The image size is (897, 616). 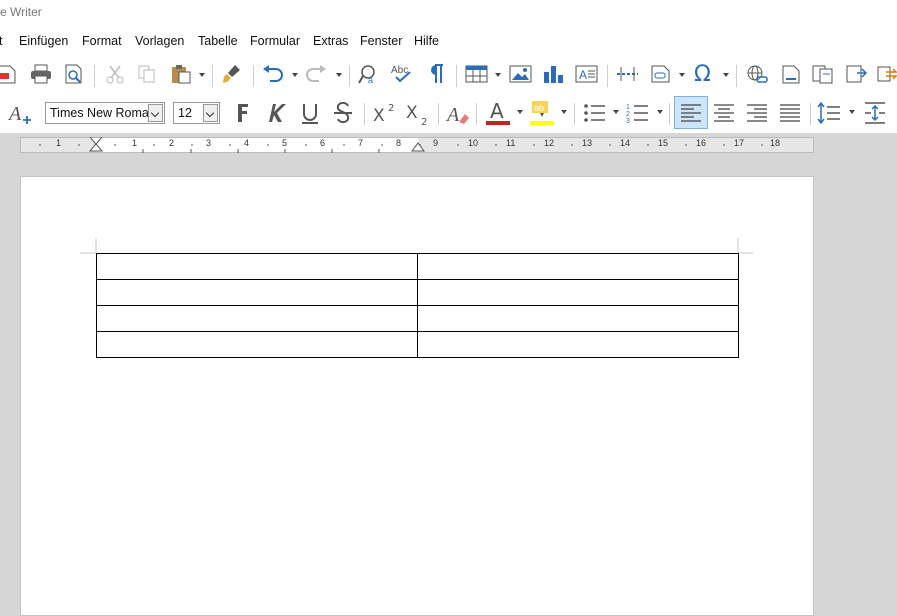 I want to click on insert-hyperlink-button, so click(x=757, y=74).